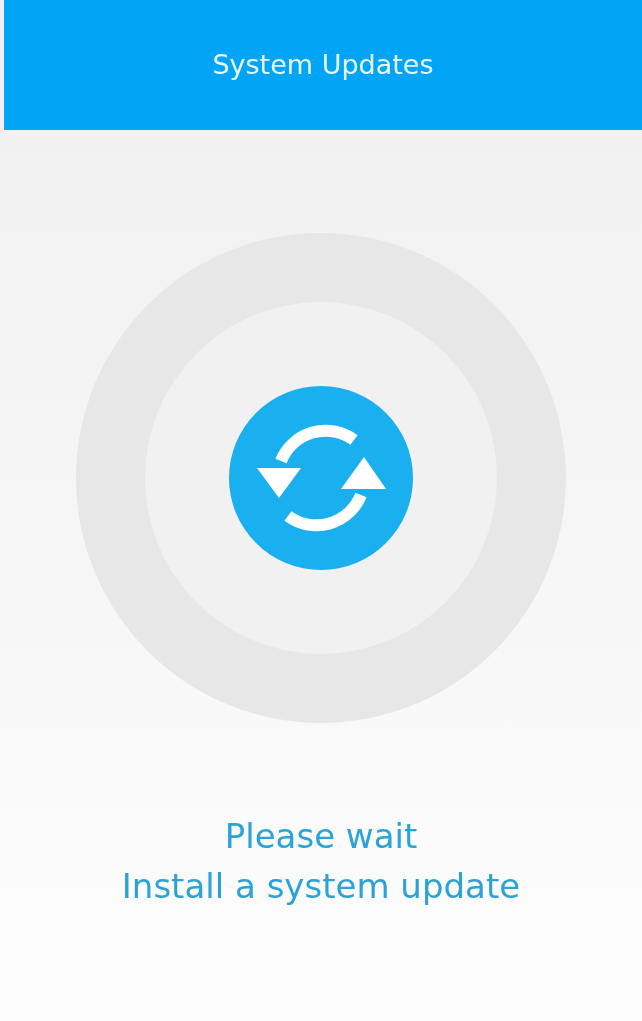 This screenshot has width=642, height=1021. Describe the element at coordinates (321, 836) in the screenshot. I see `status-message: Please wait` at that location.